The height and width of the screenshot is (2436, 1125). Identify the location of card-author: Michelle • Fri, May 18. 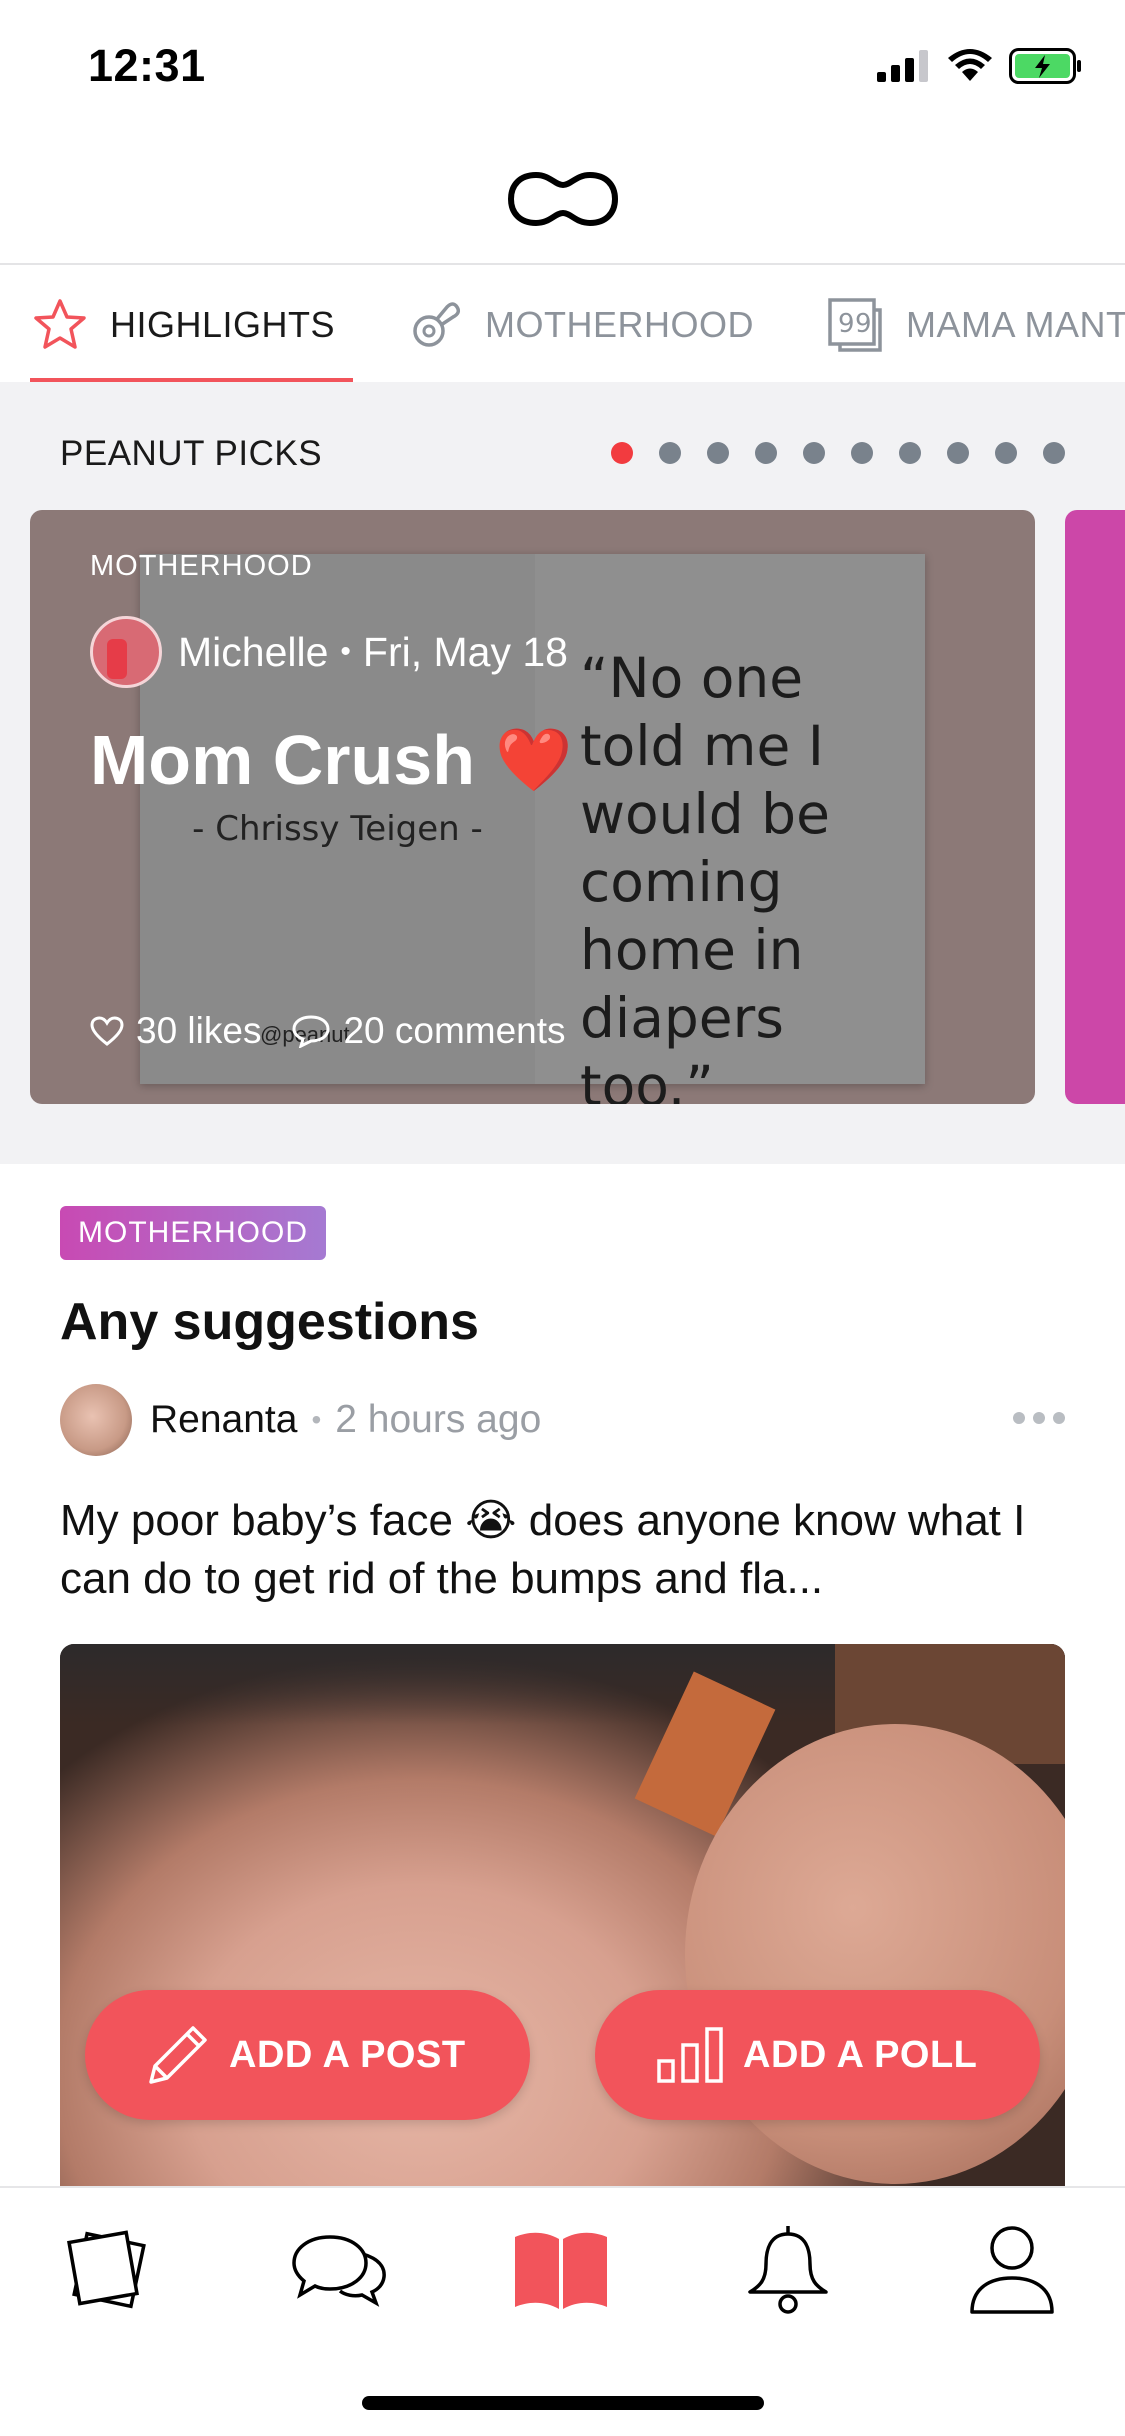
(329, 652).